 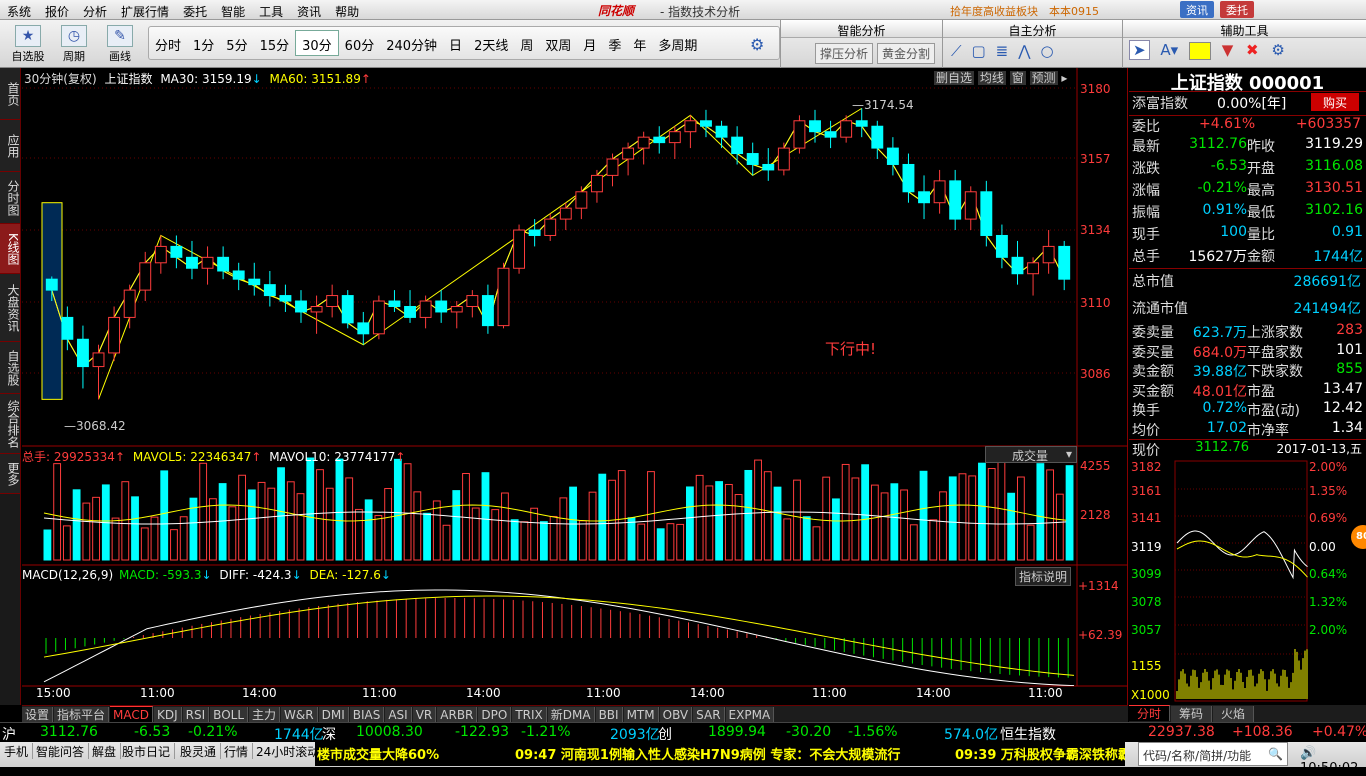 What do you see at coordinates (275, 41) in the screenshot?
I see `period-option: 15分` at bounding box center [275, 41].